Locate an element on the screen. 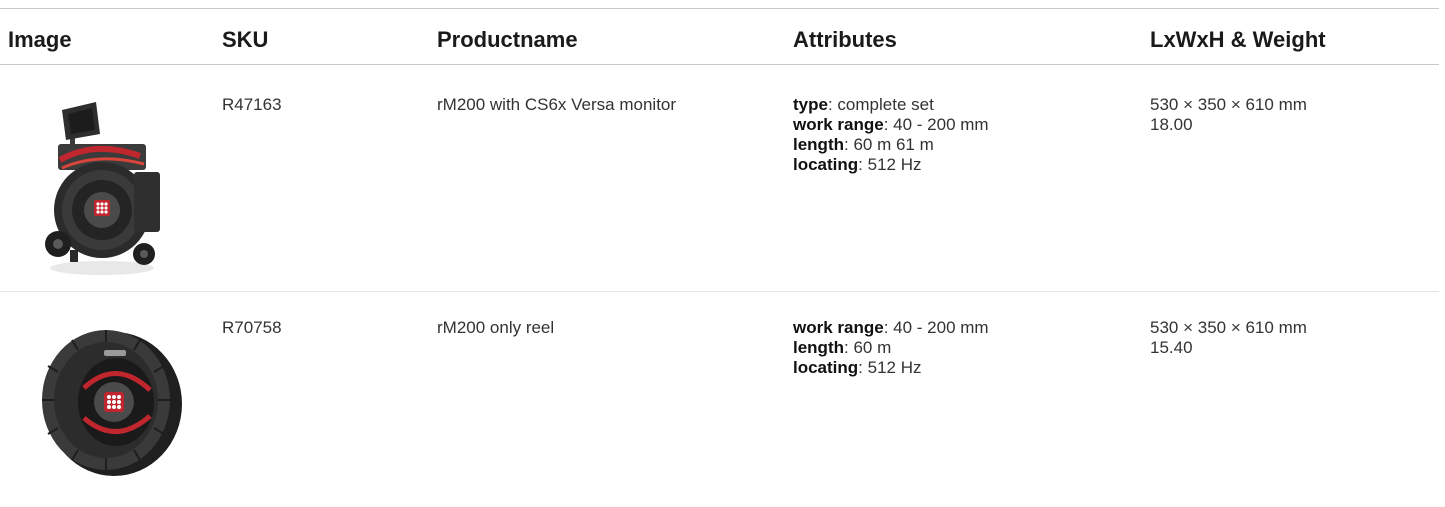  productname-cell: rM200 with CS6x Versa monitor is located at coordinates (556, 105).